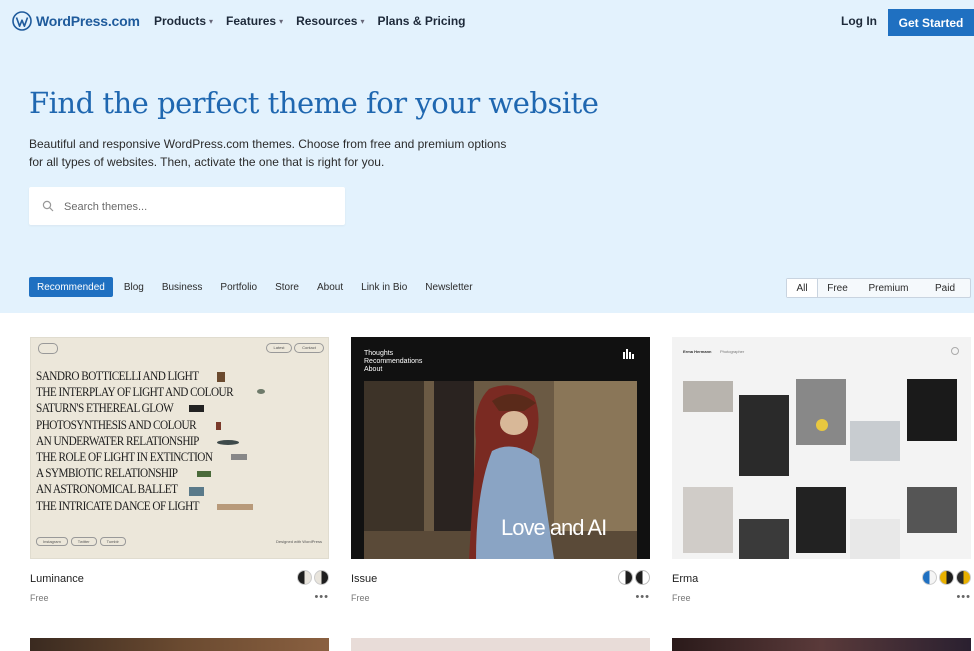  Describe the element at coordinates (859, 21) in the screenshot. I see `login-link: Log In` at that location.